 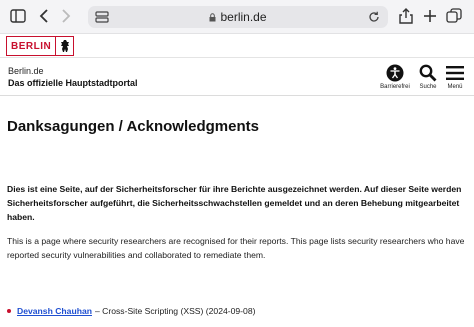 I want to click on brand-bar: BERLIN, so click(x=237, y=46).